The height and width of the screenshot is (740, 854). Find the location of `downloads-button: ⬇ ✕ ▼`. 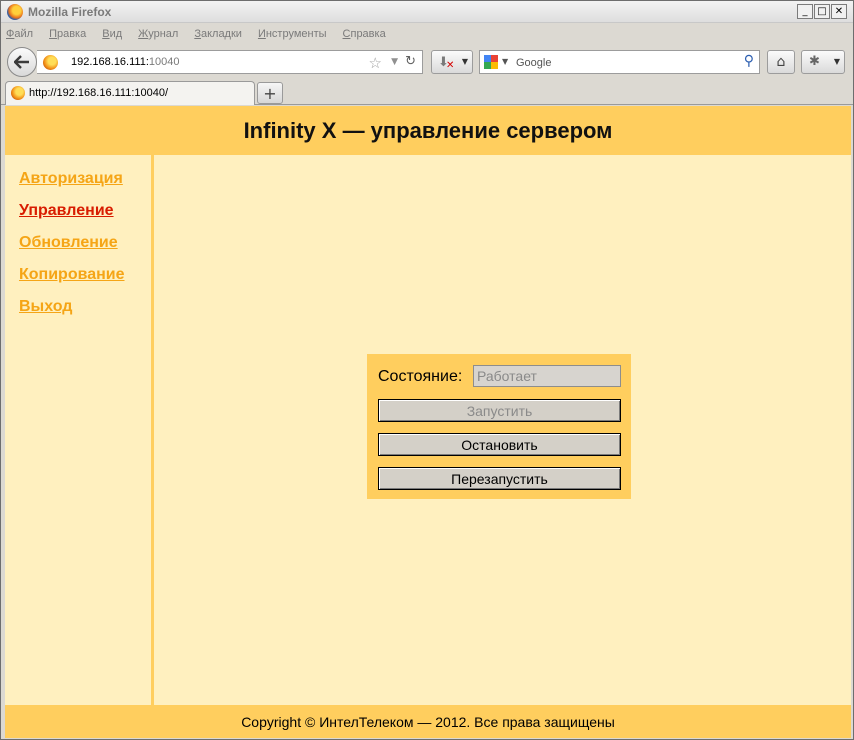

downloads-button: ⬇ ✕ ▼ is located at coordinates (452, 62).